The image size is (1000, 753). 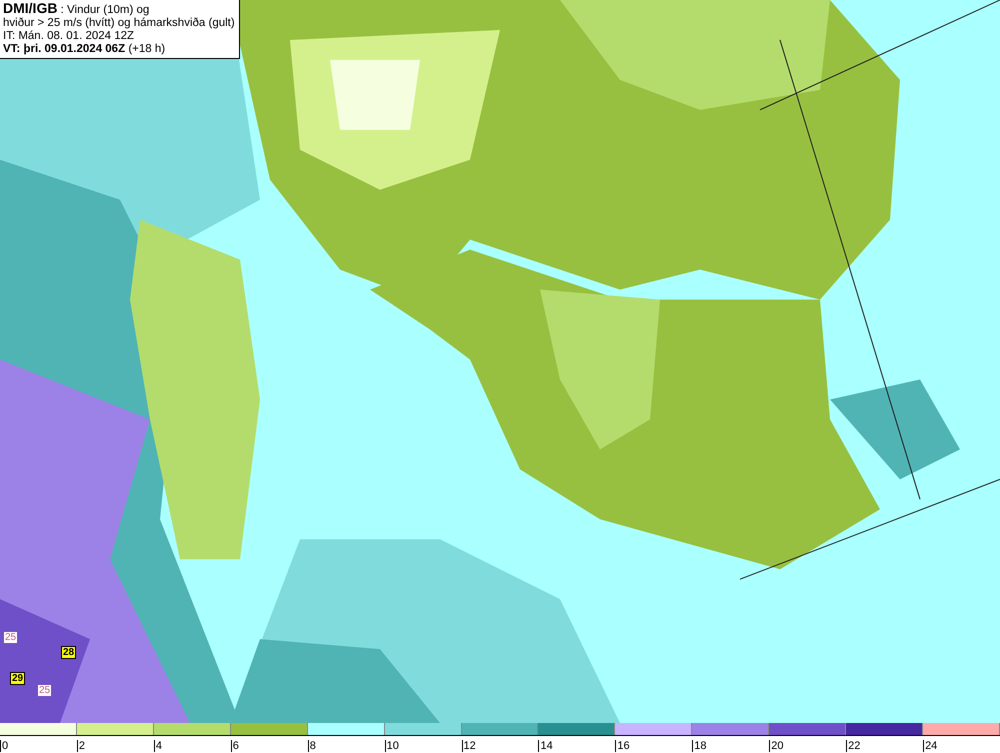 I want to click on legend-tick-label: 4, so click(x=158, y=746).